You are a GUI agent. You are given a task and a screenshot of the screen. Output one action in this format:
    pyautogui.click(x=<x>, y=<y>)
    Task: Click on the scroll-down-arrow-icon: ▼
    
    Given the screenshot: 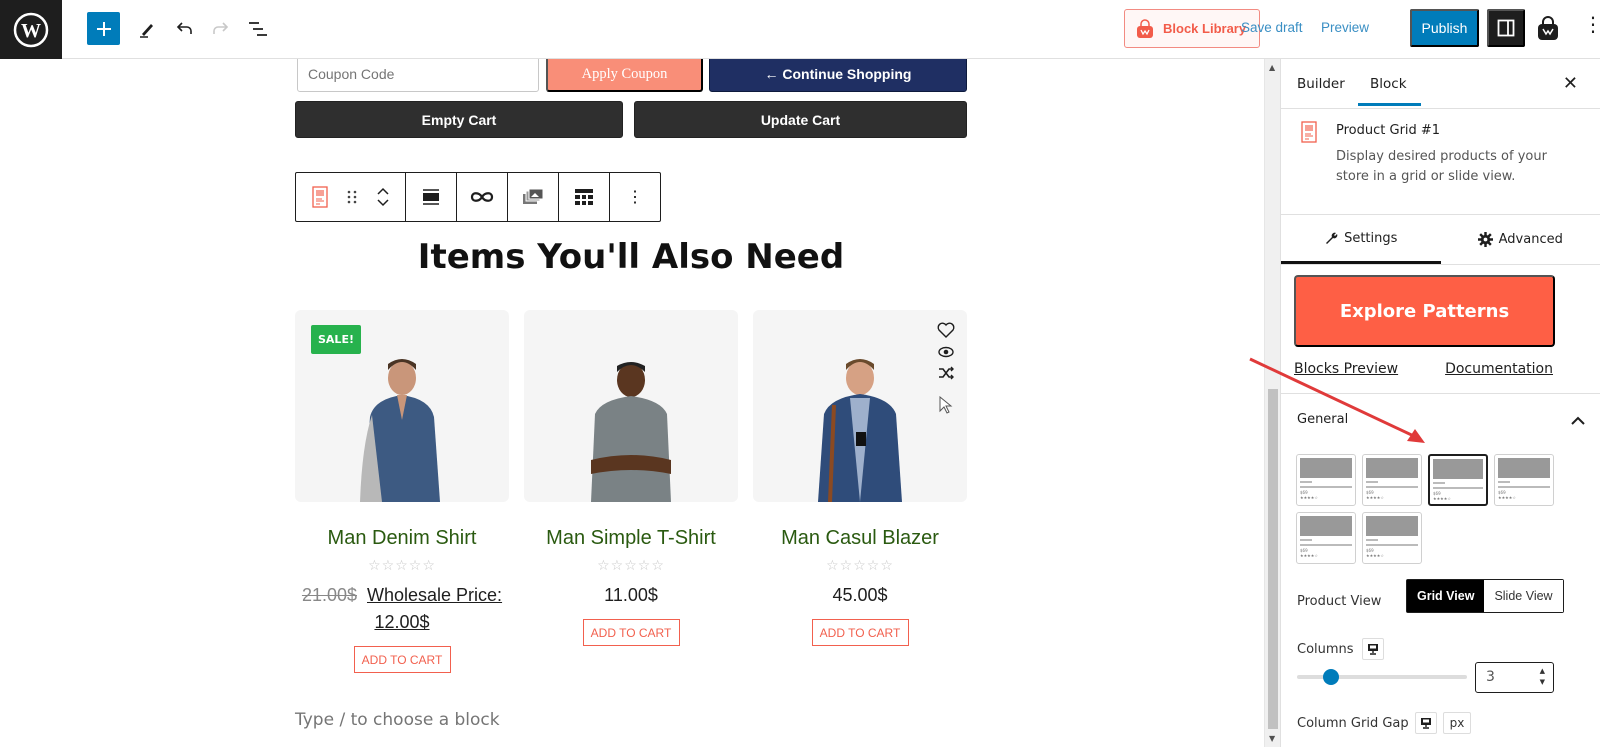 What is the action you would take?
    pyautogui.click(x=1272, y=738)
    